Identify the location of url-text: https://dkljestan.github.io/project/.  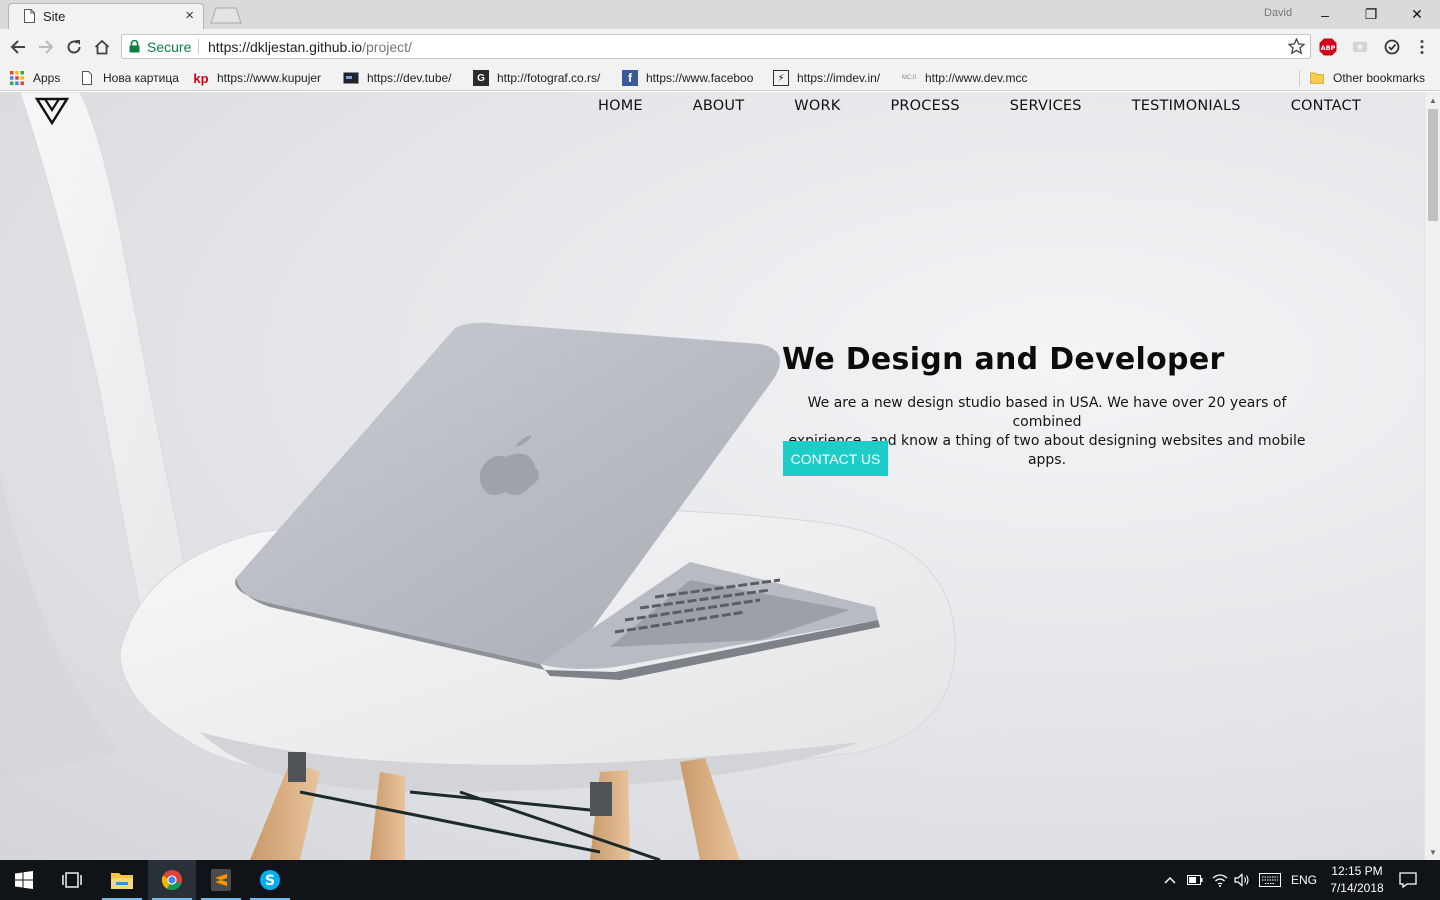
(310, 47).